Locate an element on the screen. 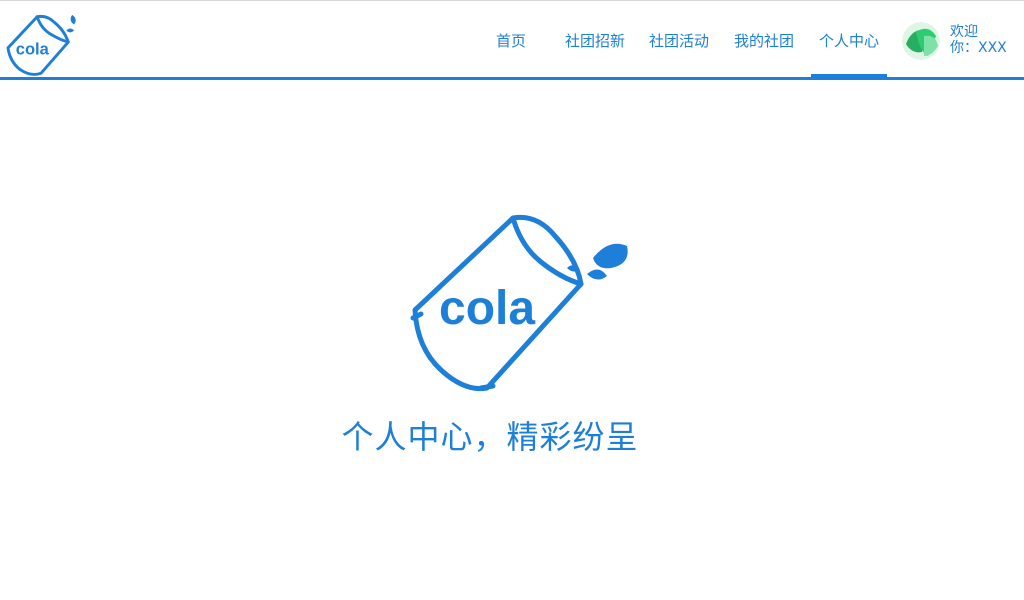 This screenshot has height=600, width=1024. main-nav: 首页 社团招新 社团活动 我的社团 个人中心 is located at coordinates (512, 39).